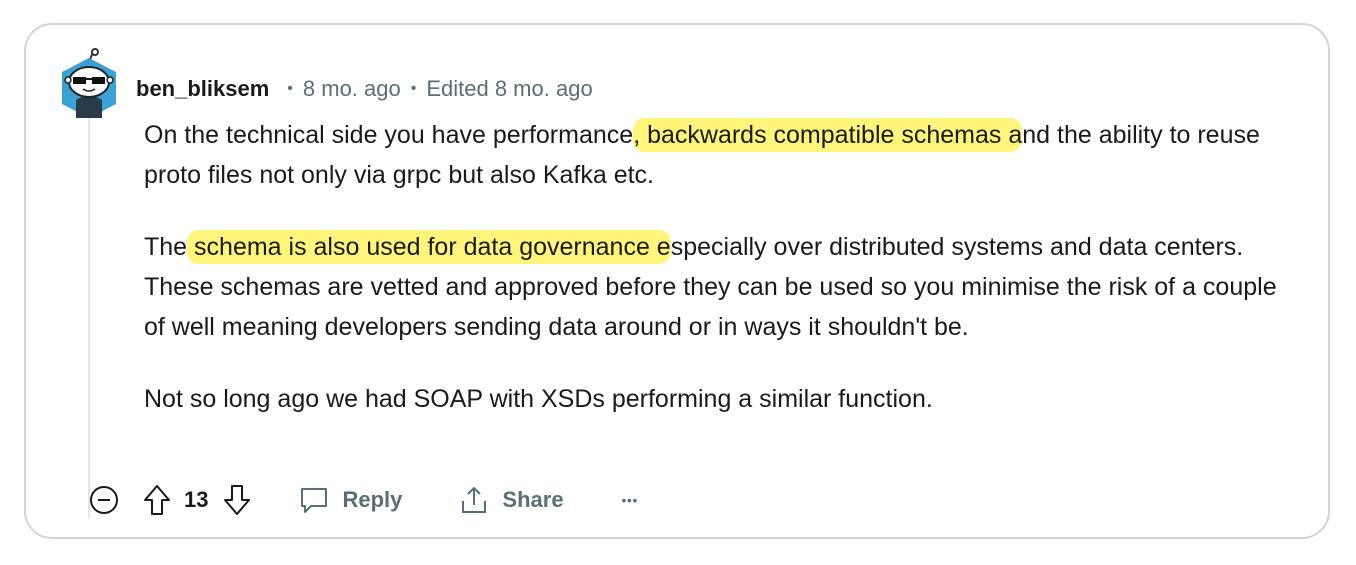  I want to click on share-label: Share, so click(533, 499).